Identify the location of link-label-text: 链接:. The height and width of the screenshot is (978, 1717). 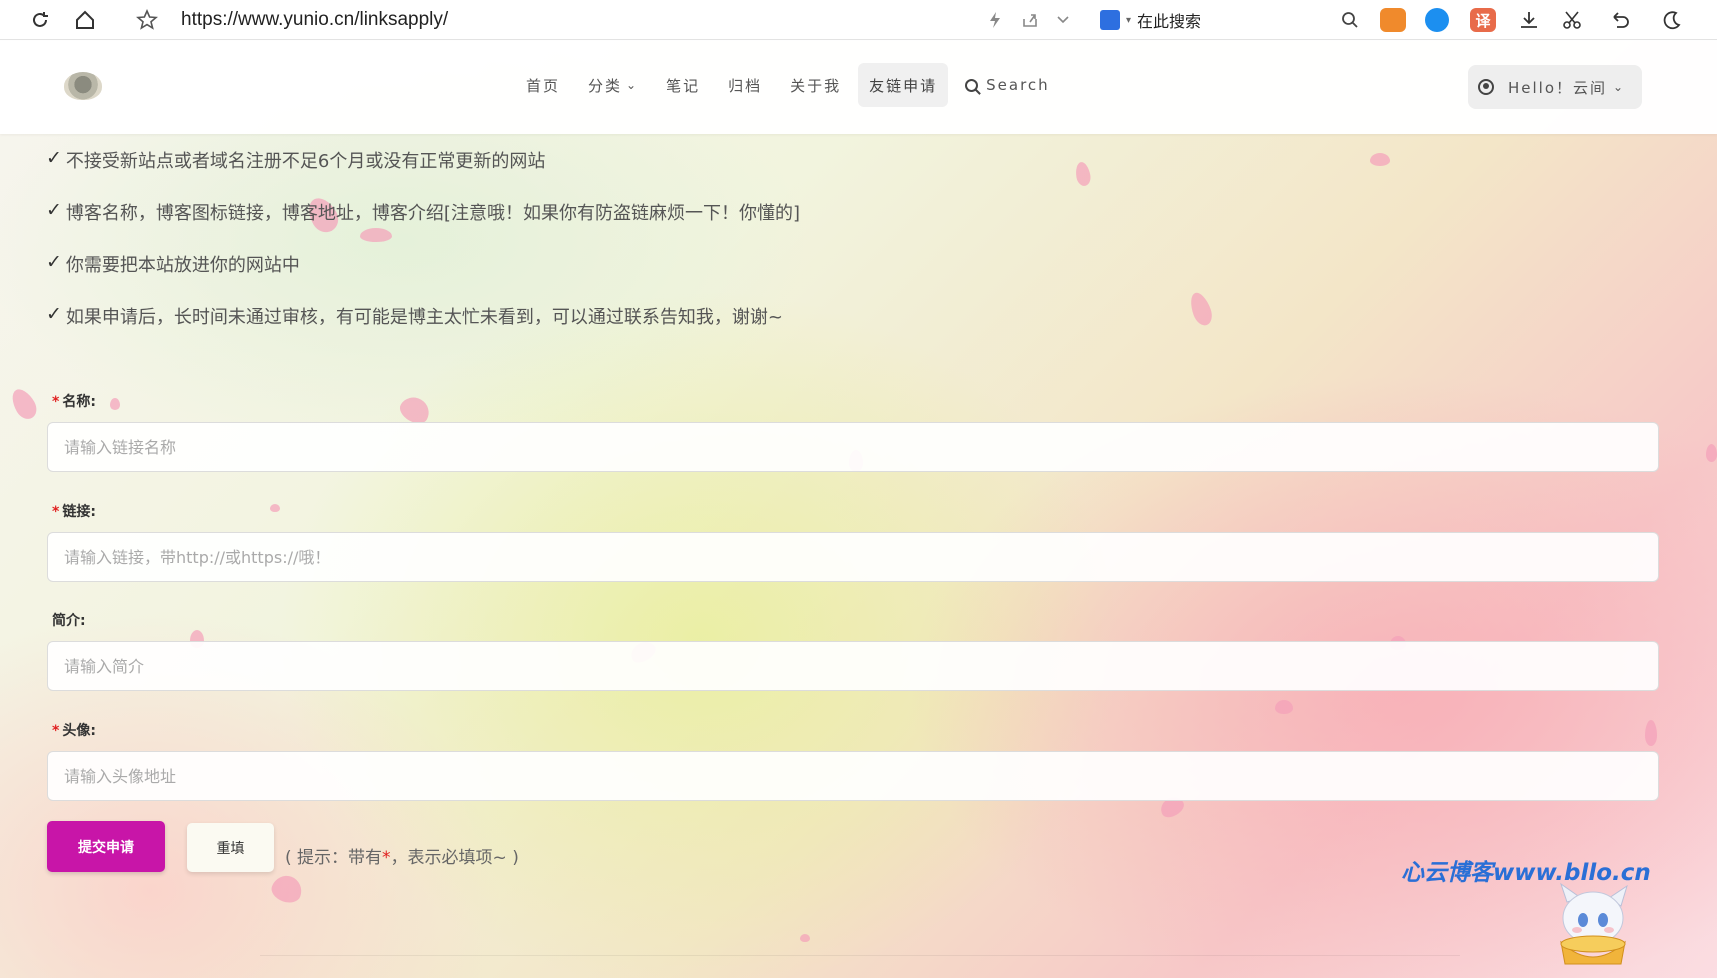
(79, 512).